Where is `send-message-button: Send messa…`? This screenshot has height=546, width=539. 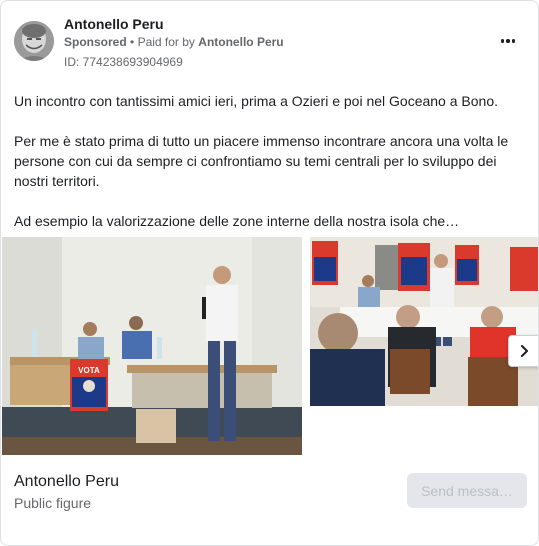
send-message-button: Send messa… is located at coordinates (467, 490).